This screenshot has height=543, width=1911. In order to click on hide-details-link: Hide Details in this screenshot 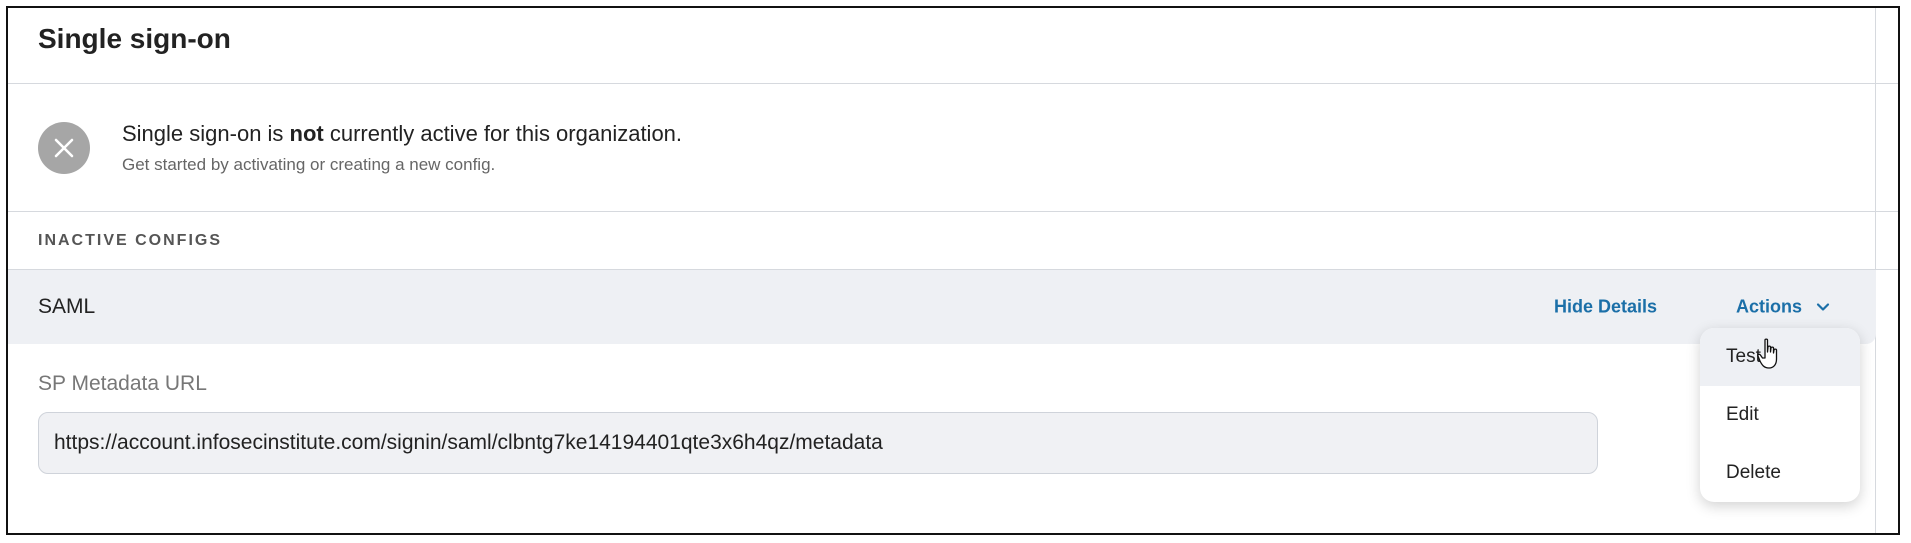, I will do `click(1605, 307)`.